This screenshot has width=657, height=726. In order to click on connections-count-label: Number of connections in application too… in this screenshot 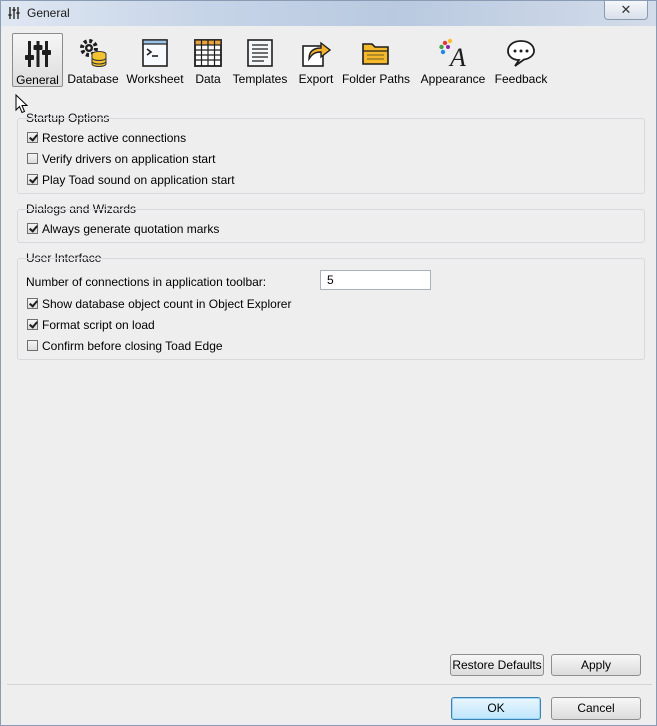, I will do `click(146, 282)`.